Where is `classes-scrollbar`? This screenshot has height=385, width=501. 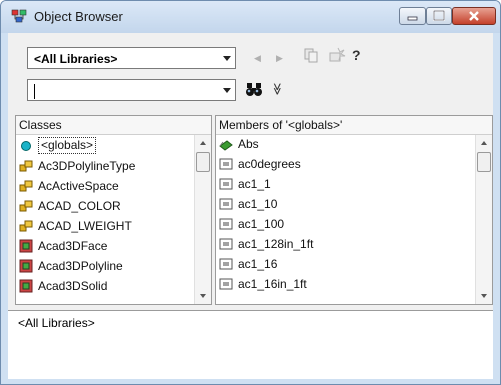
classes-scrollbar is located at coordinates (202, 219).